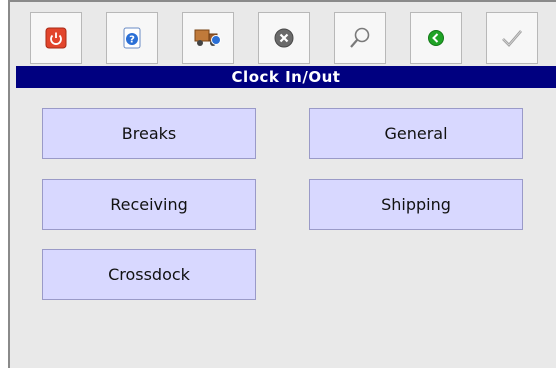 This screenshot has height=368, width=556. I want to click on breaks-button: Breaks, so click(149, 133).